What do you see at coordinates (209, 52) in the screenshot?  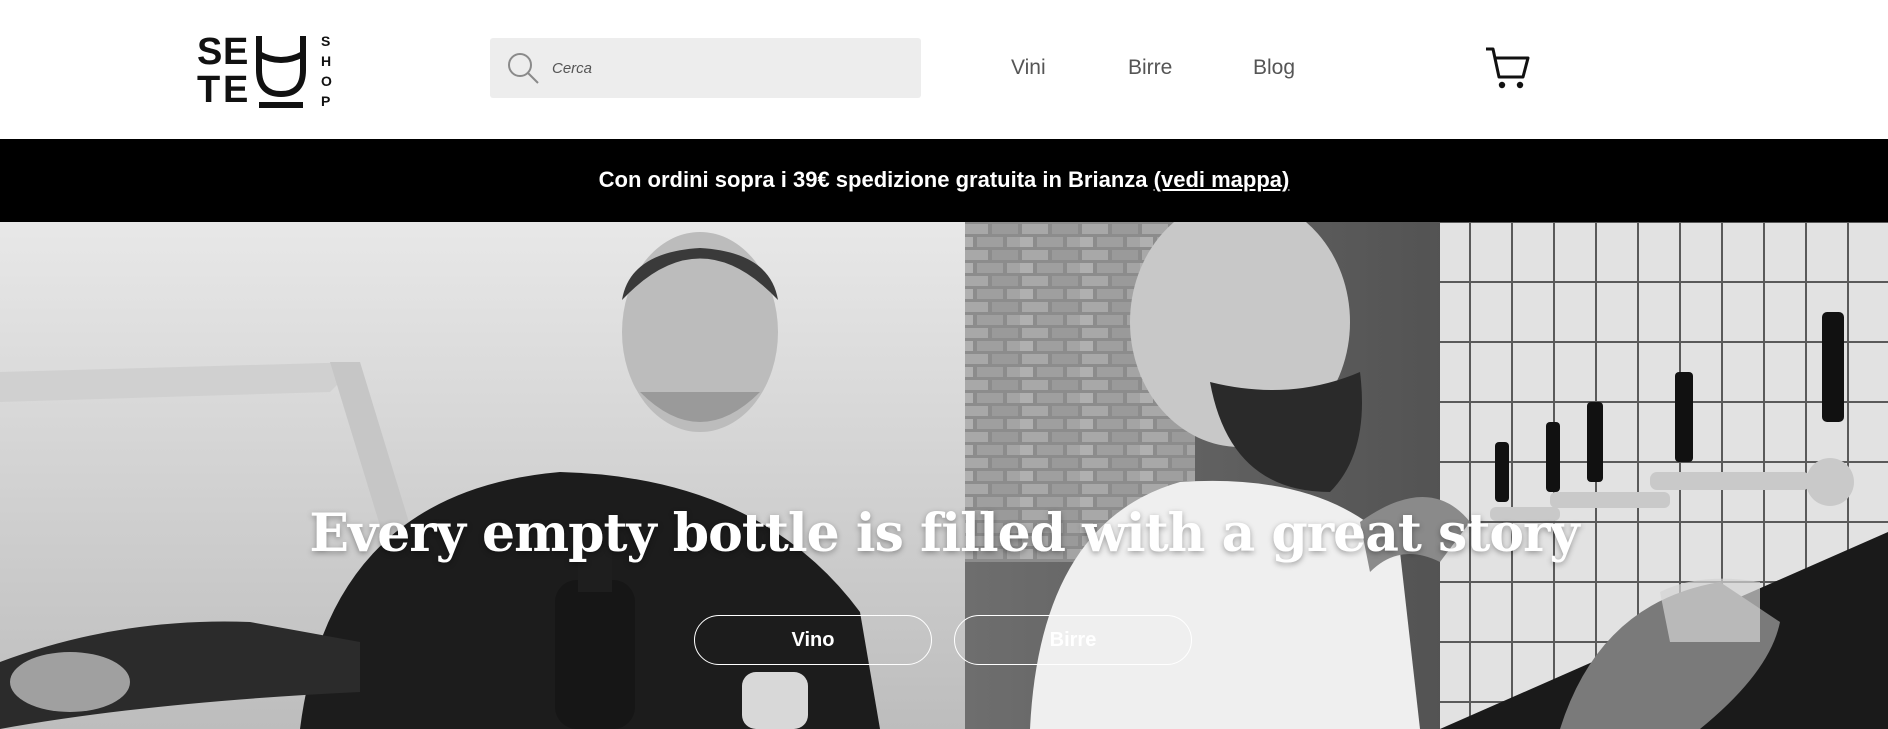 I see `logo-letter-s: S` at bounding box center [209, 52].